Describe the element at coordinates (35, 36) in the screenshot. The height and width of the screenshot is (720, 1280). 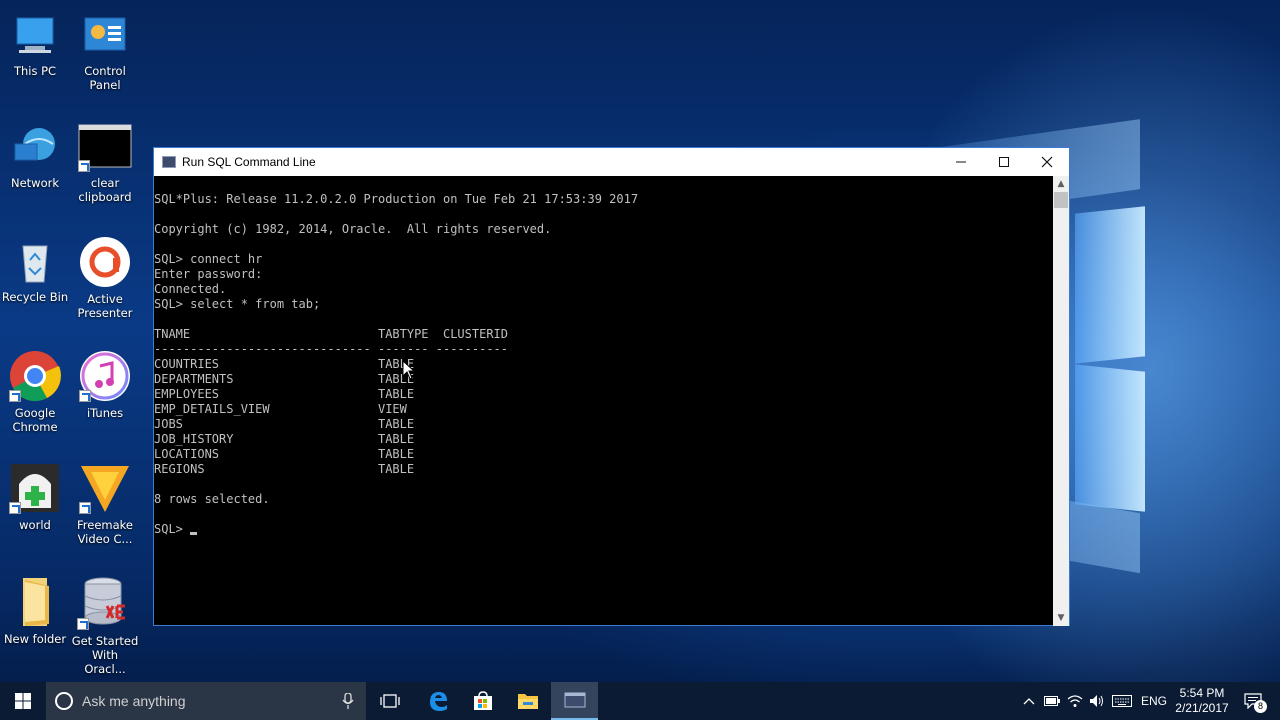
I see `computer-icon` at that location.